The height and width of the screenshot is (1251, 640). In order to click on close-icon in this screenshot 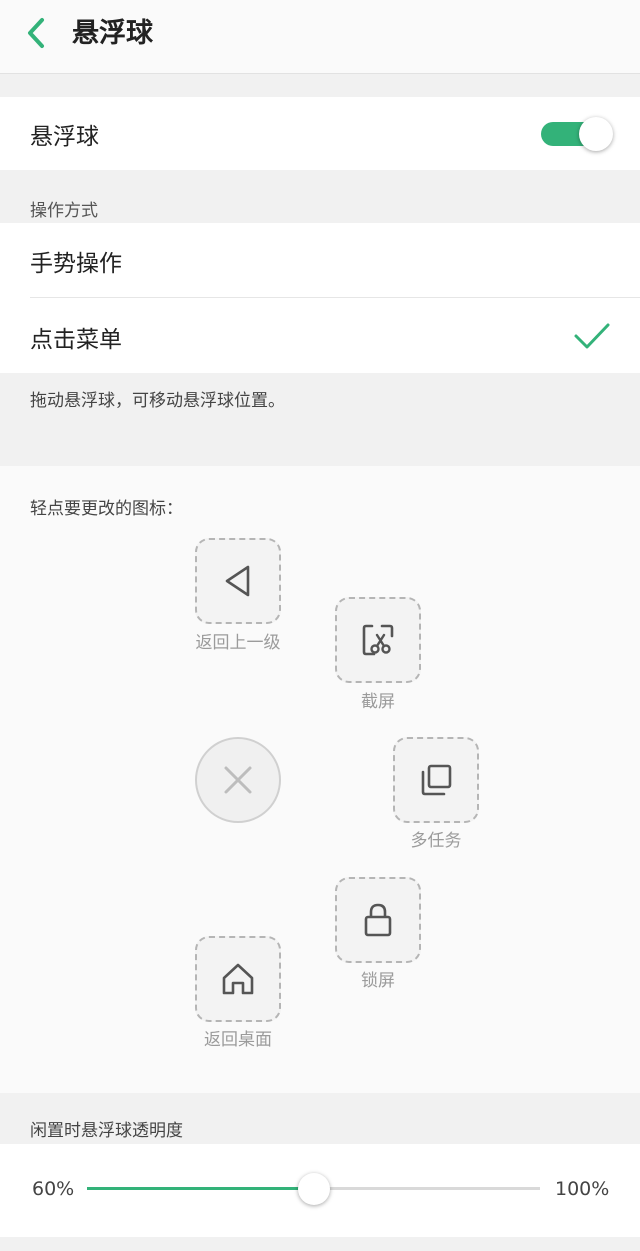, I will do `click(238, 780)`.